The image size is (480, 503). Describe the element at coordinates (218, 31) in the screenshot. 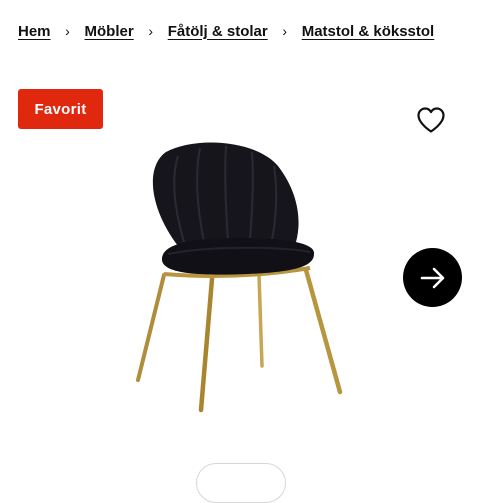

I see `breadcrumb-link-fatolj-stolar: Fåtölj & stolar` at that location.